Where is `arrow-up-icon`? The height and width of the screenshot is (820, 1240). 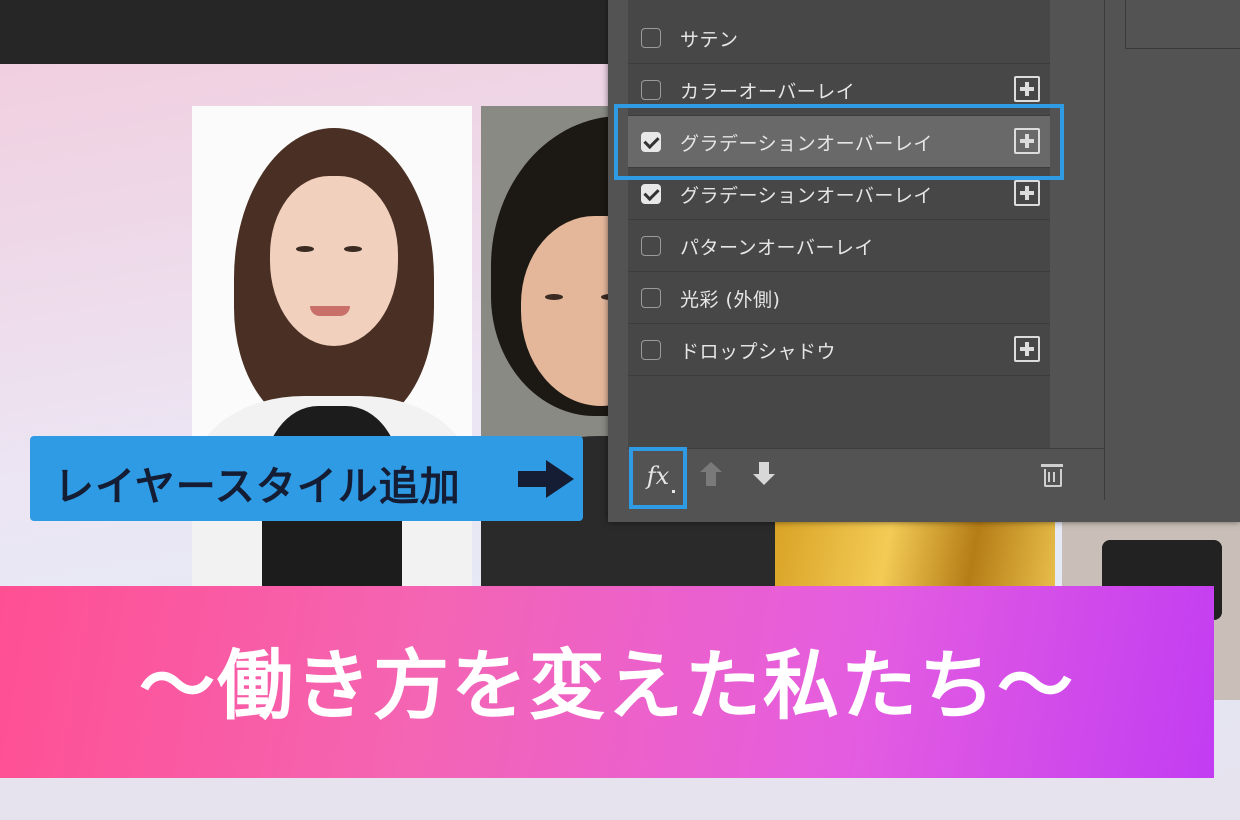
arrow-up-icon is located at coordinates (711, 467).